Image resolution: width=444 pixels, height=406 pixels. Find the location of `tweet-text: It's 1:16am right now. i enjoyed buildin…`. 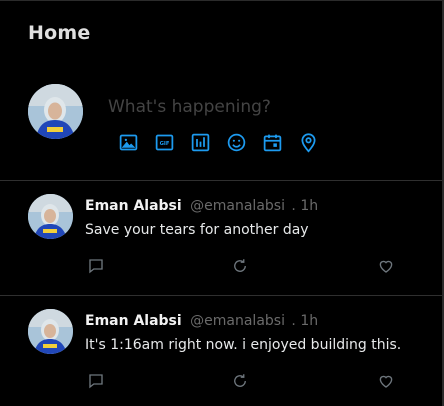

tweet-text: It's 1:16am right now. i enjoyed buildin… is located at coordinates (243, 345).